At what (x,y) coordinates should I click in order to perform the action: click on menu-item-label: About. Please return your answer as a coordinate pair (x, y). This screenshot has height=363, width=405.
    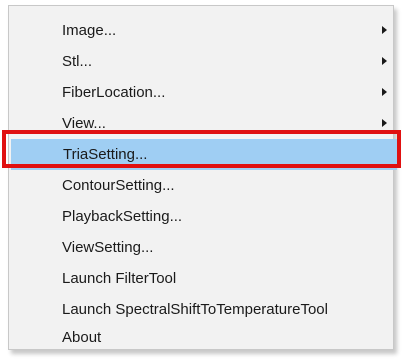
    Looking at the image, I should click on (82, 337).